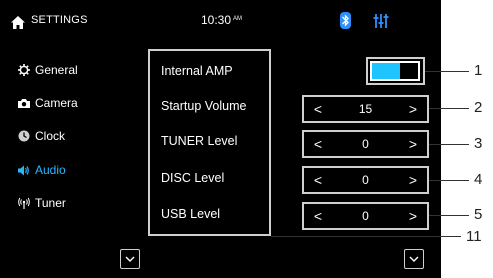 The width and height of the screenshot is (493, 278). What do you see at coordinates (381, 21) in the screenshot?
I see `equalizer-icon` at bounding box center [381, 21].